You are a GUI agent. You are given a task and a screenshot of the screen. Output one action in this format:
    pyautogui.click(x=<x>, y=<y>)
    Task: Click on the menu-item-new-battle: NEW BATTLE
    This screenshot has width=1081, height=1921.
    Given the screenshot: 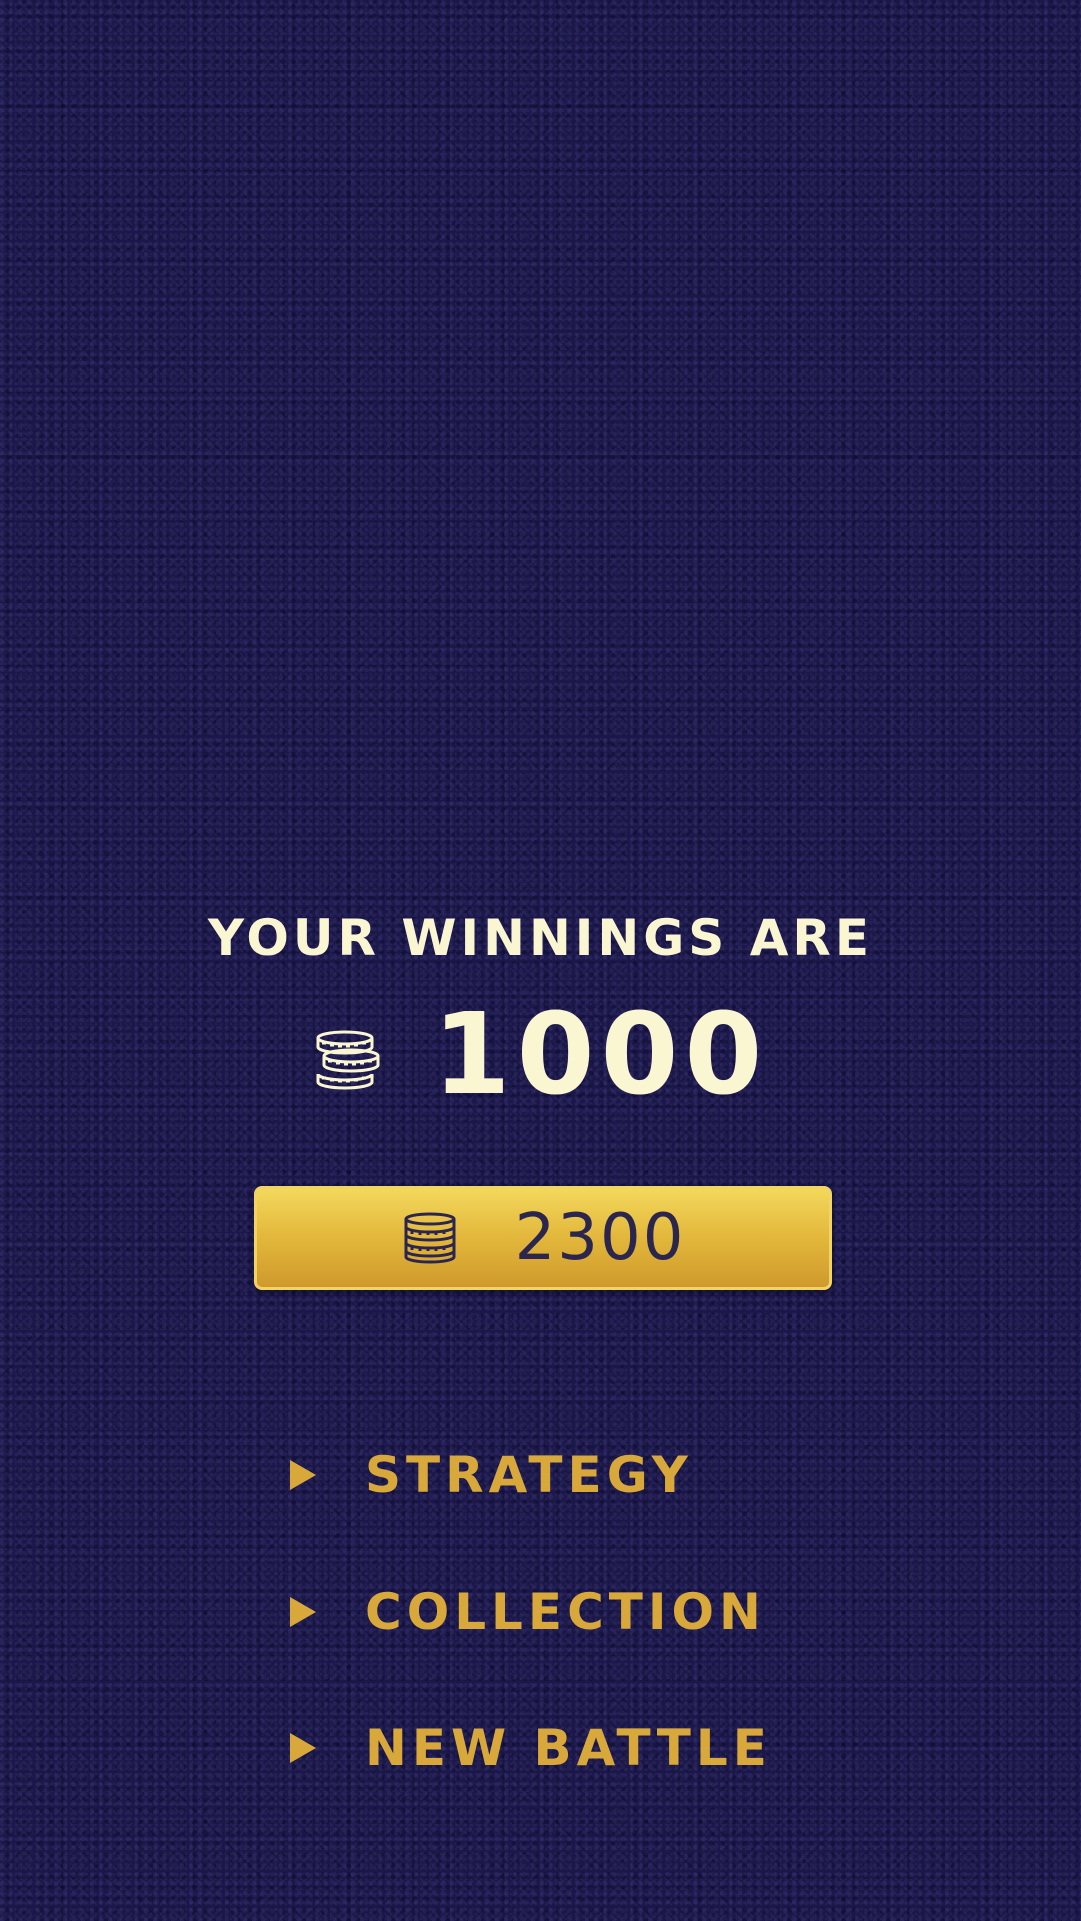 What is the action you would take?
    pyautogui.click(x=530, y=1748)
    